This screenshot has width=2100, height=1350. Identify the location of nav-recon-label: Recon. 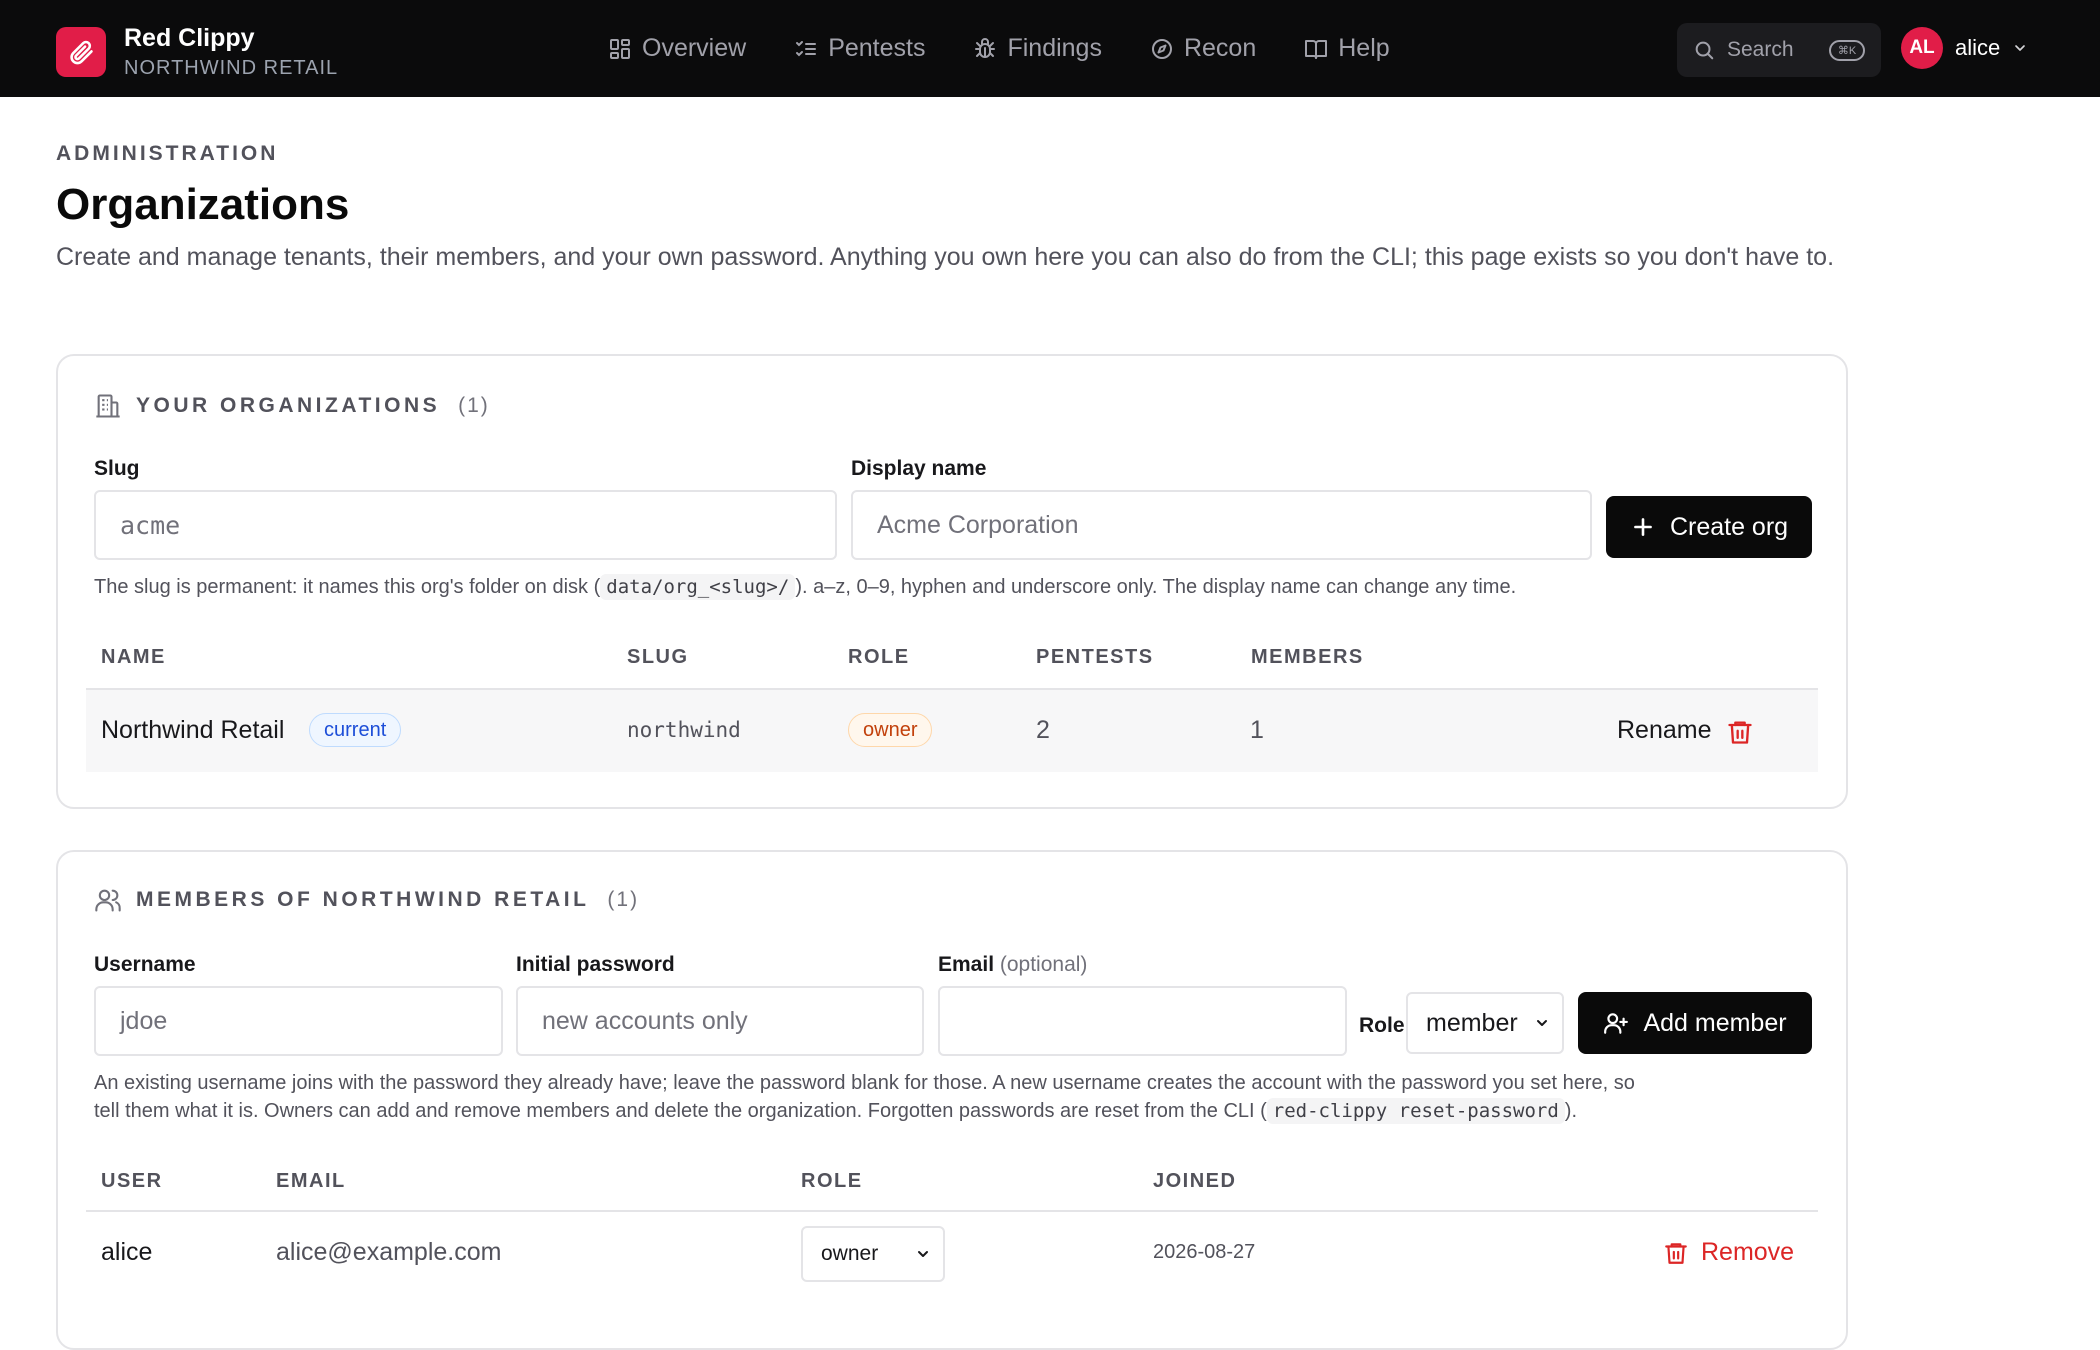
(1220, 48).